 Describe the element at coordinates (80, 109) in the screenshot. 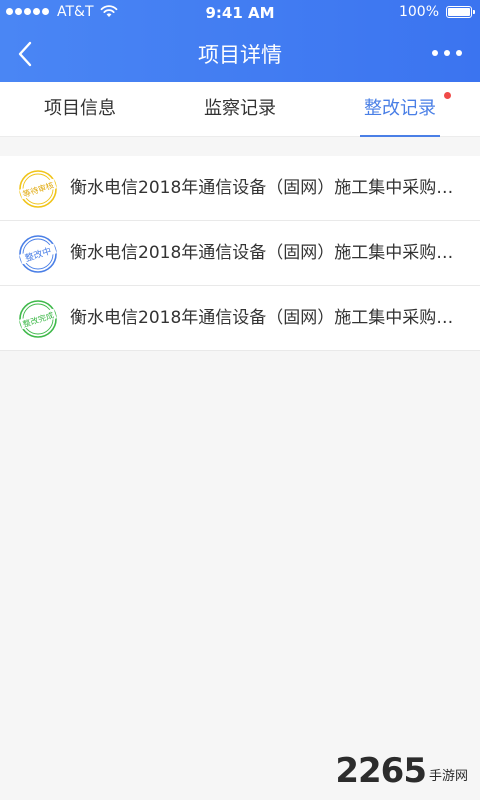

I see `tab-project-info: 项目信息` at that location.